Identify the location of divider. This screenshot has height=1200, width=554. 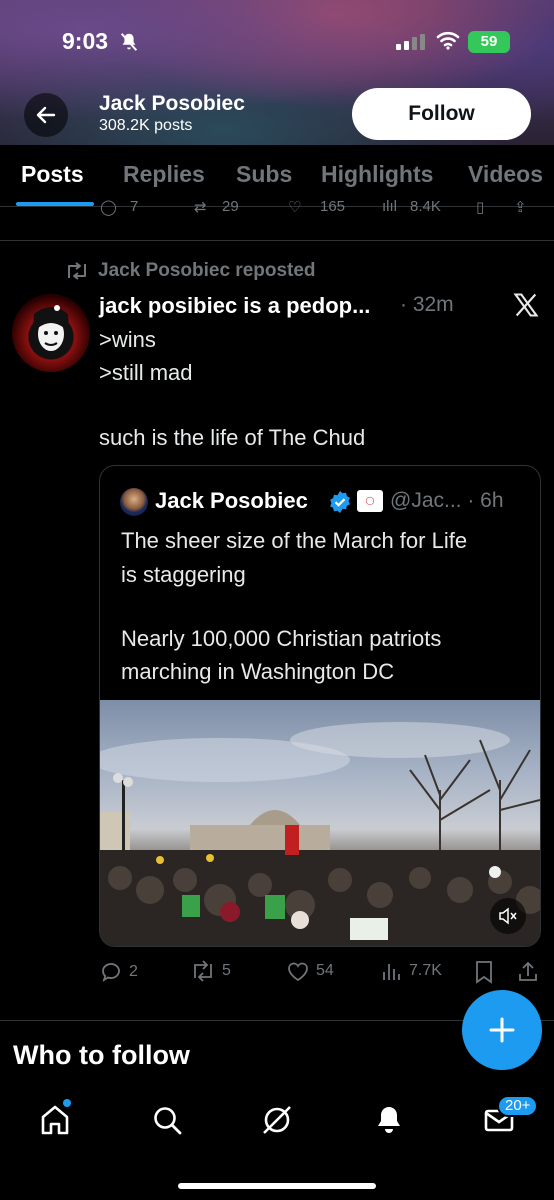
(277, 240).